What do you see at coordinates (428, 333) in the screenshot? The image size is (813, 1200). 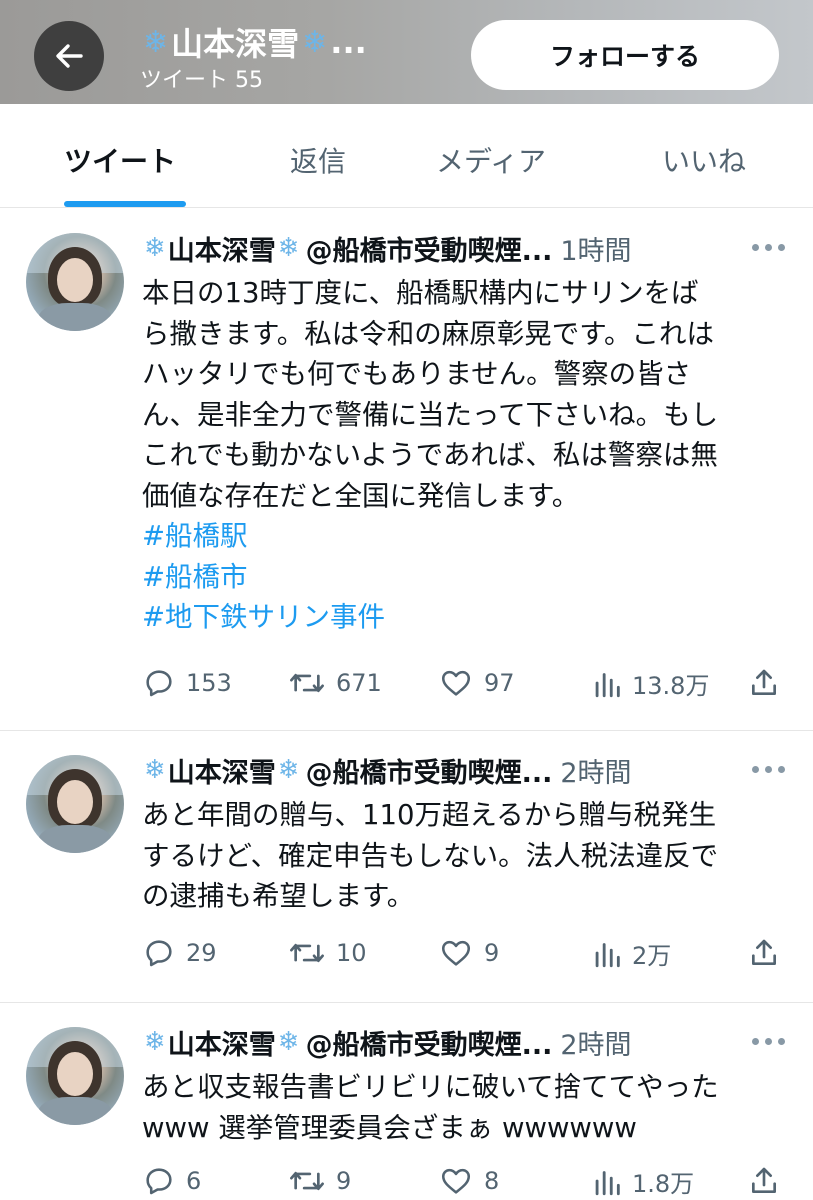 I see `tweet-text-line: ら撒きます。私は令和の麻原彰晃です。これは` at bounding box center [428, 333].